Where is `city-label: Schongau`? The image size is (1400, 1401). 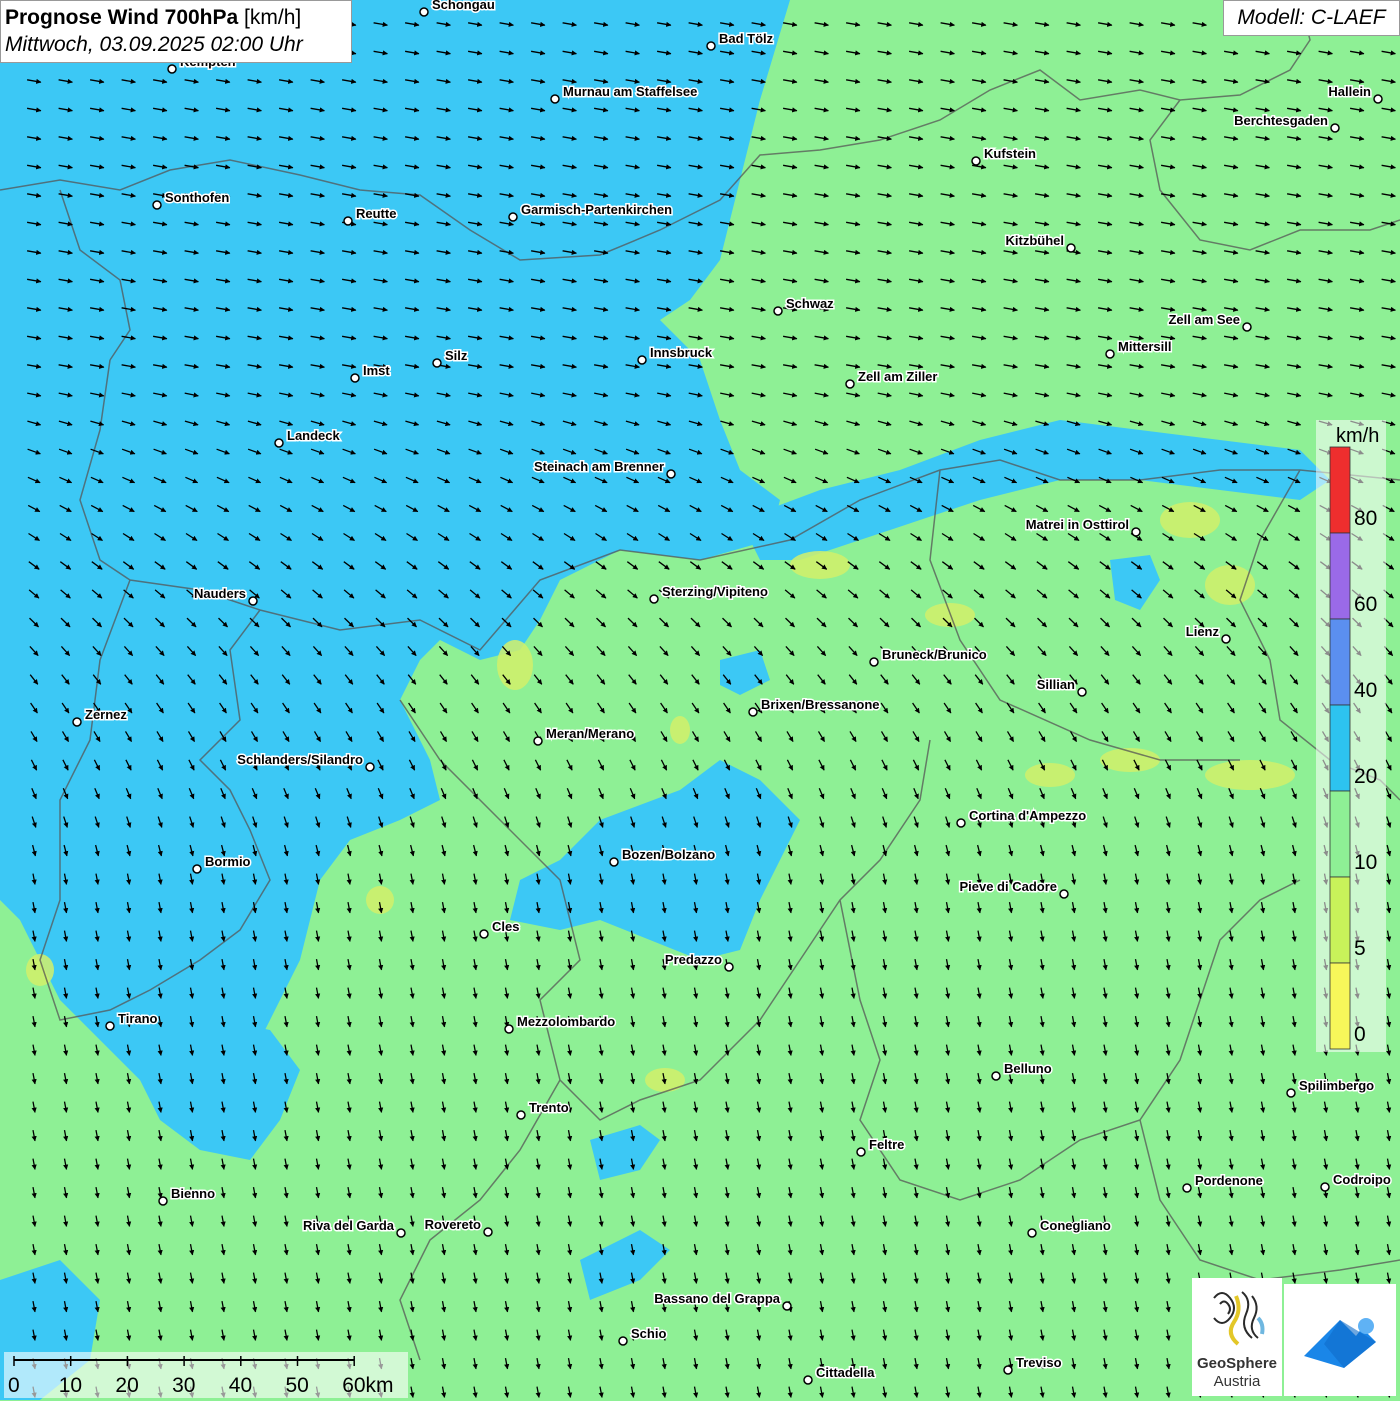 city-label: Schongau is located at coordinates (463, 6).